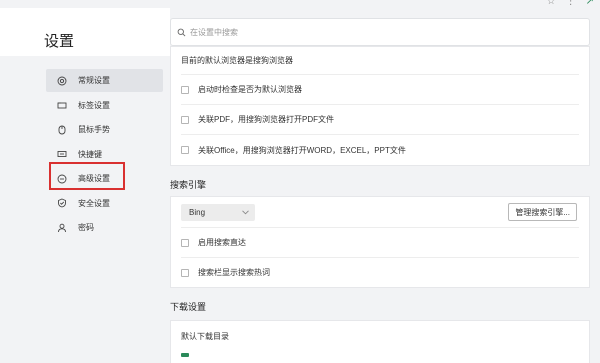 This screenshot has width=600, height=363. I want to click on sidebar-header, so click(85, 32).